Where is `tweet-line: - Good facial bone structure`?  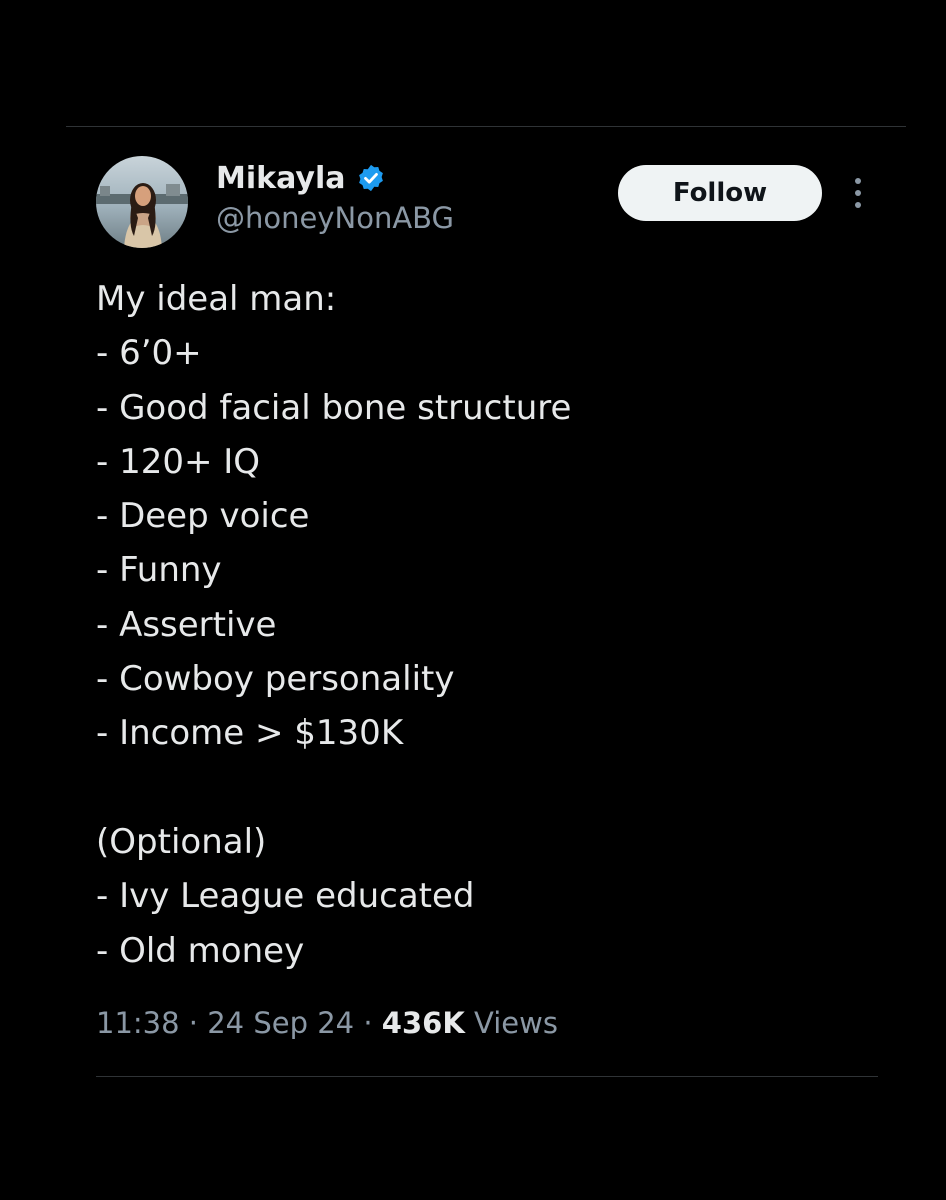
tweet-line: - Good facial bone structure is located at coordinates (334, 407).